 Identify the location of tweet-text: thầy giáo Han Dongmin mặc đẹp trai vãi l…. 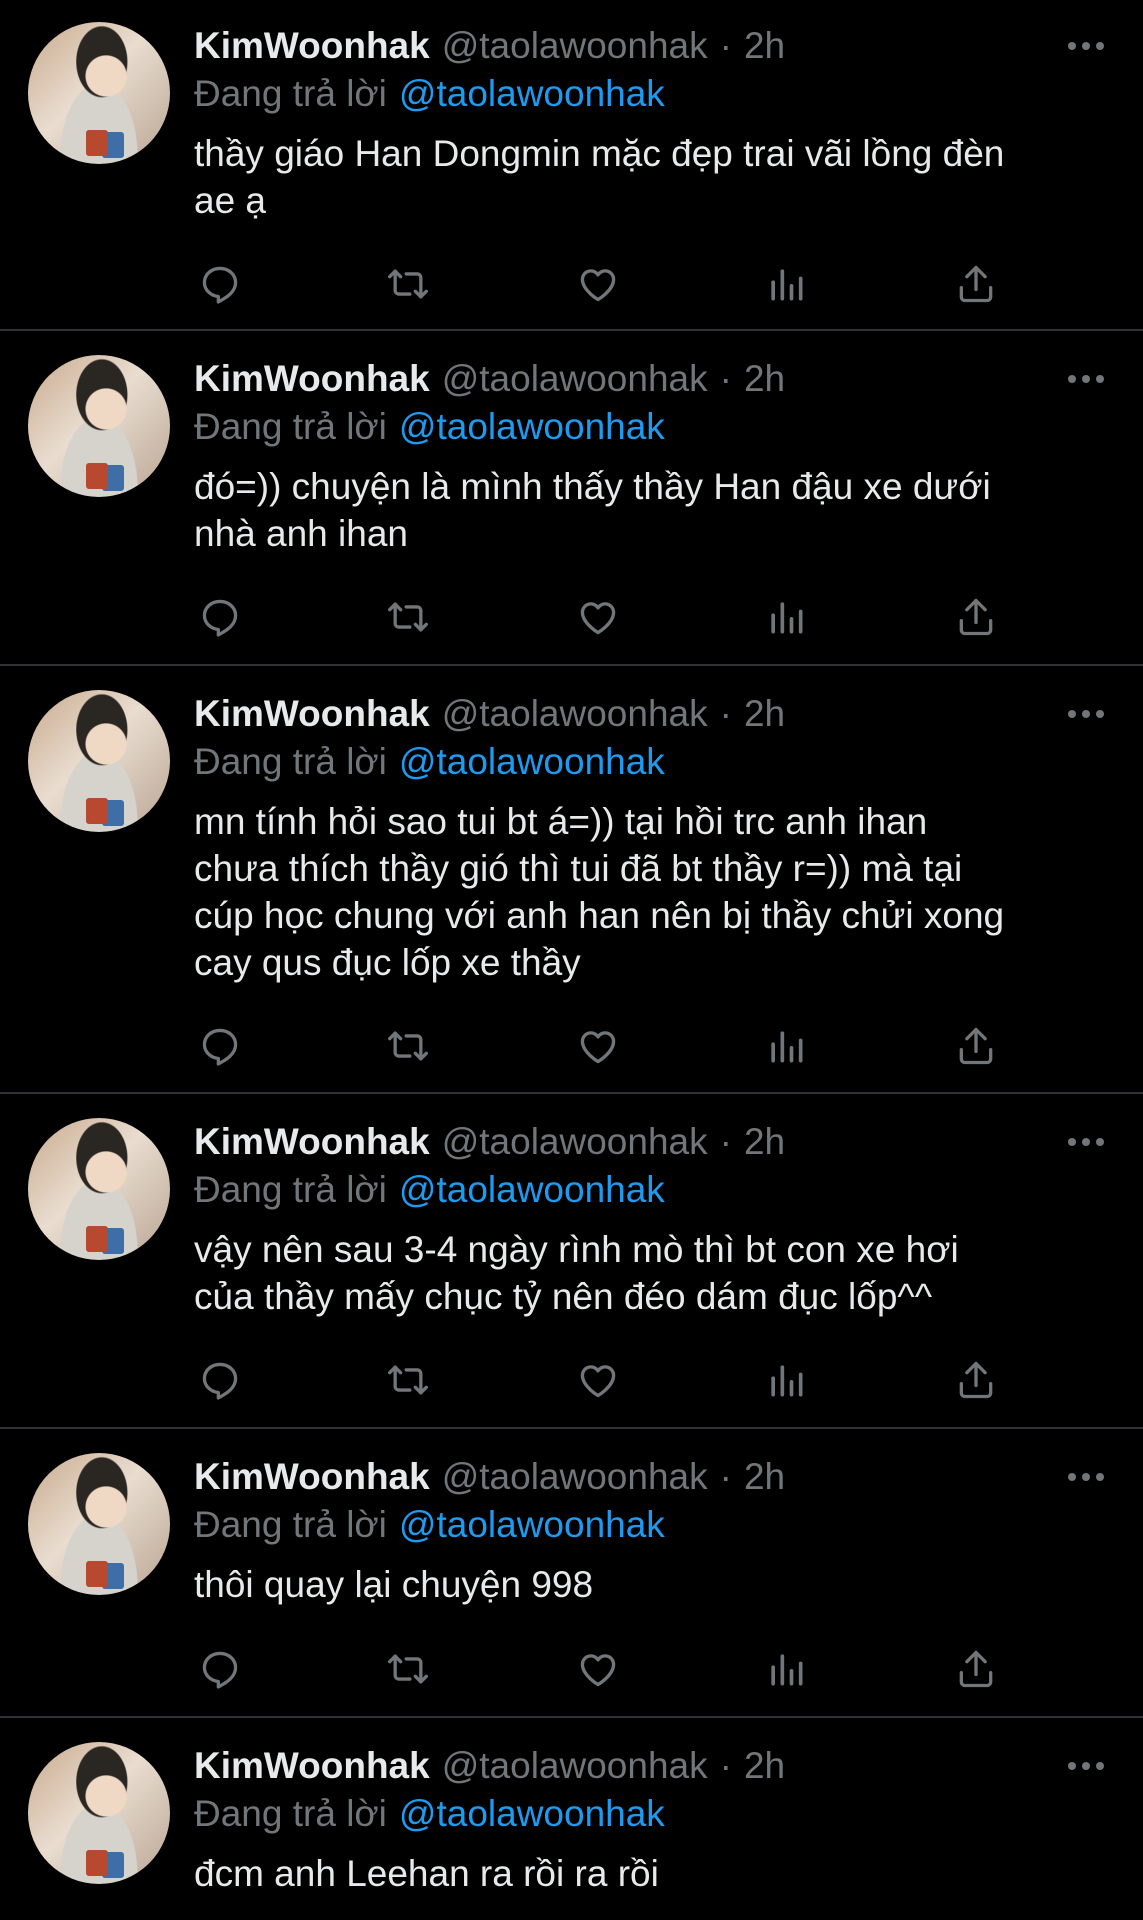
(599, 177).